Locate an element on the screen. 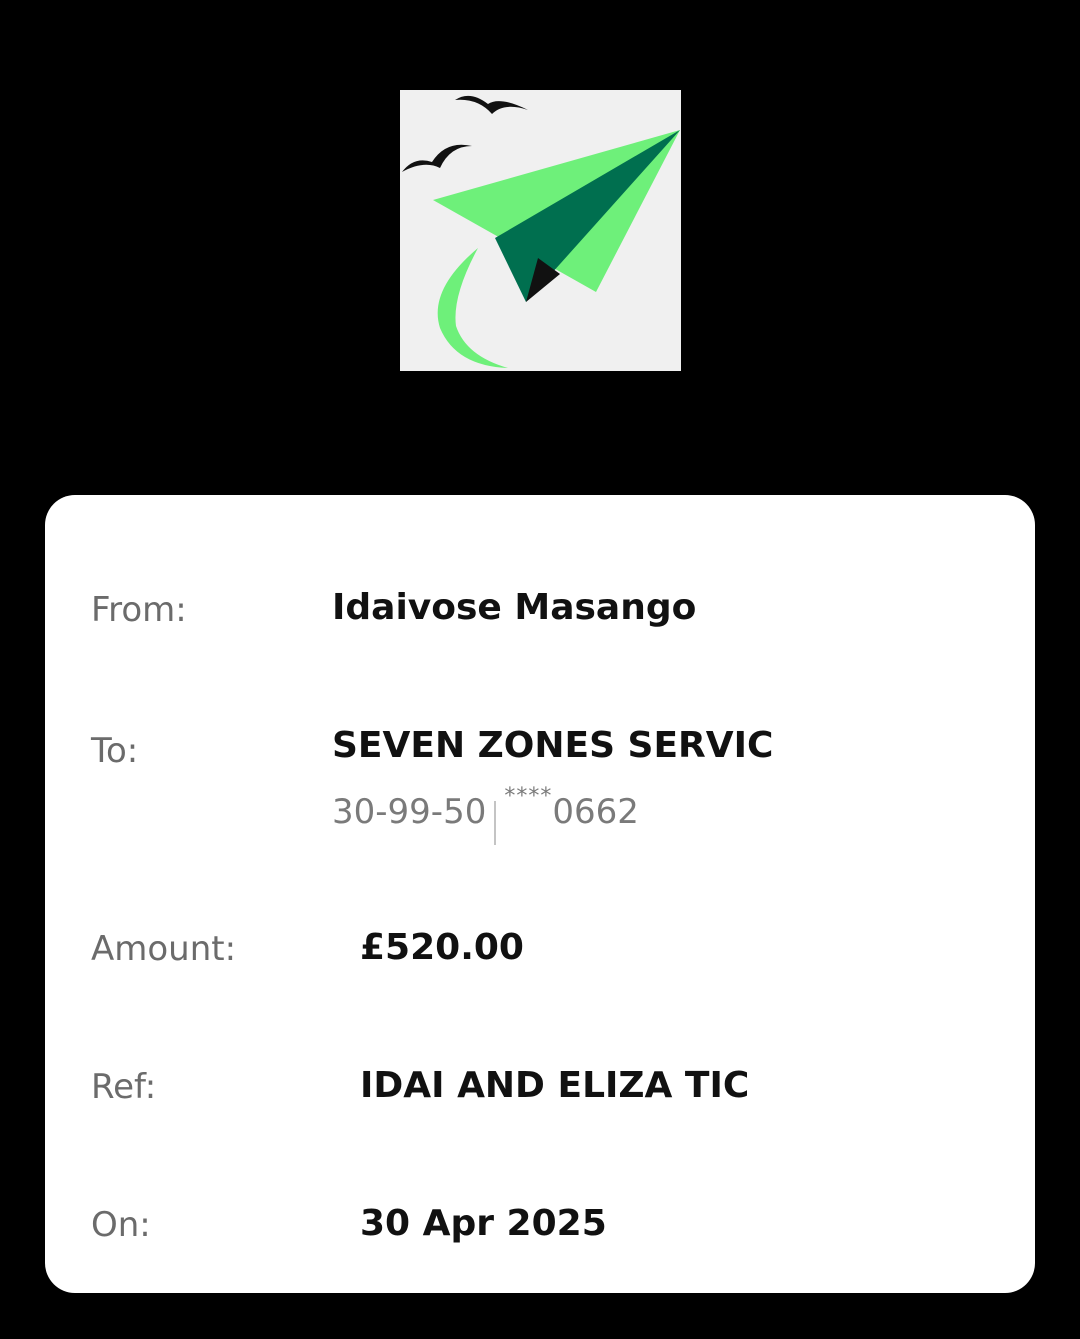  account-number: **** 0662 is located at coordinates (571, 809).